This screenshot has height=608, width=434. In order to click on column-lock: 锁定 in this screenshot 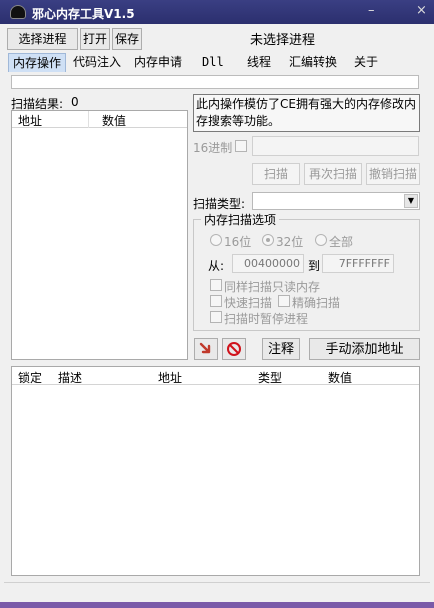, I will do `click(30, 377)`.